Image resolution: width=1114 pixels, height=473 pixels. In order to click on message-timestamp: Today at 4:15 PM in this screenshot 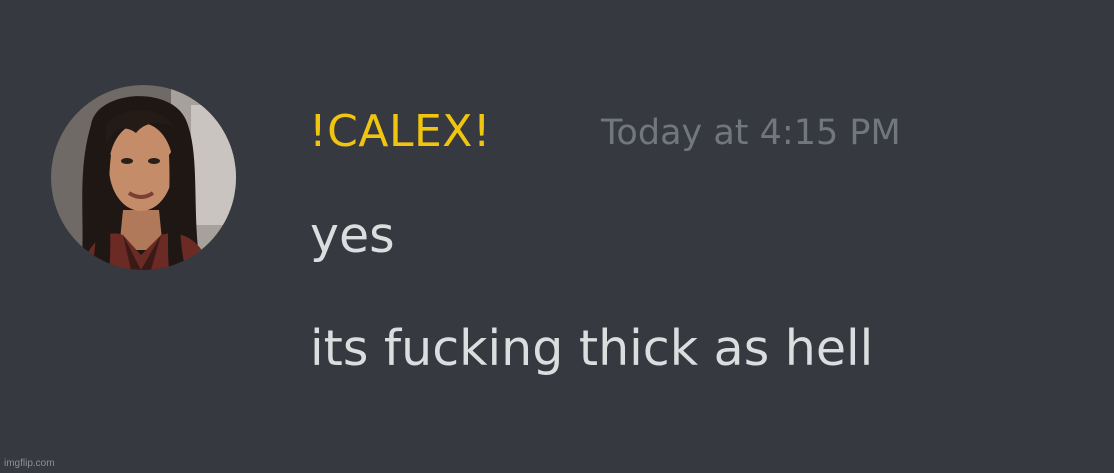, I will do `click(751, 133)`.